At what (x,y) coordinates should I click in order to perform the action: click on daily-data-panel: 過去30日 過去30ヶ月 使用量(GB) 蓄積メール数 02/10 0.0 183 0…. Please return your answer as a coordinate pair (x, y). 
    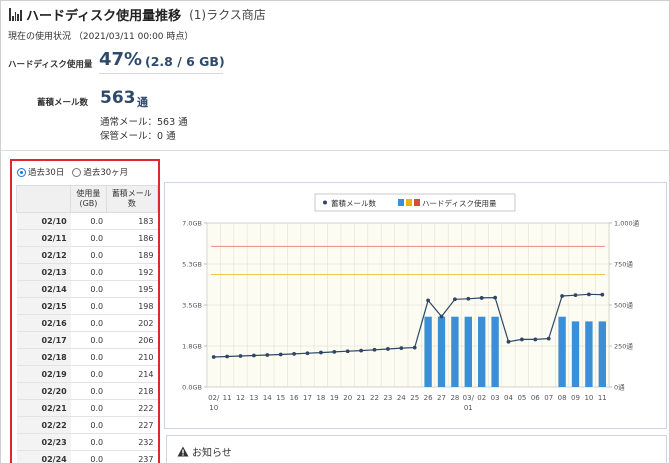
    Looking at the image, I should click on (85, 311).